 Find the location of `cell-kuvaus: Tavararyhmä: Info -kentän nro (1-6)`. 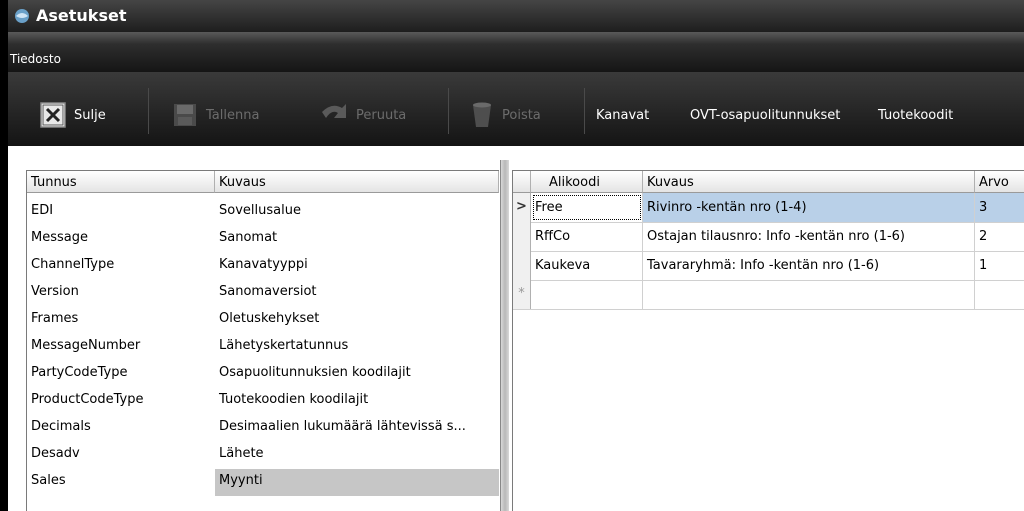

cell-kuvaus: Tavararyhmä: Info -kentän nro (1-6) is located at coordinates (809, 265).